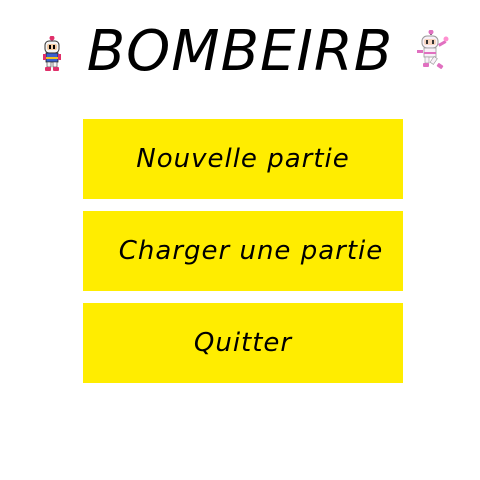 Image resolution: width=480 pixels, height=480 pixels. Describe the element at coordinates (243, 251) in the screenshot. I see `load-game-button: Charger une partie` at that location.